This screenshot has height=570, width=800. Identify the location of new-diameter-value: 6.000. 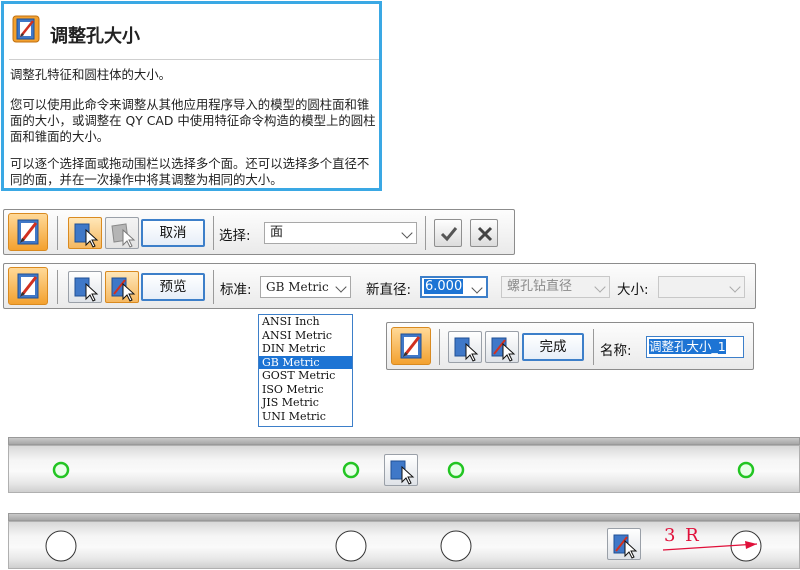
(444, 286).